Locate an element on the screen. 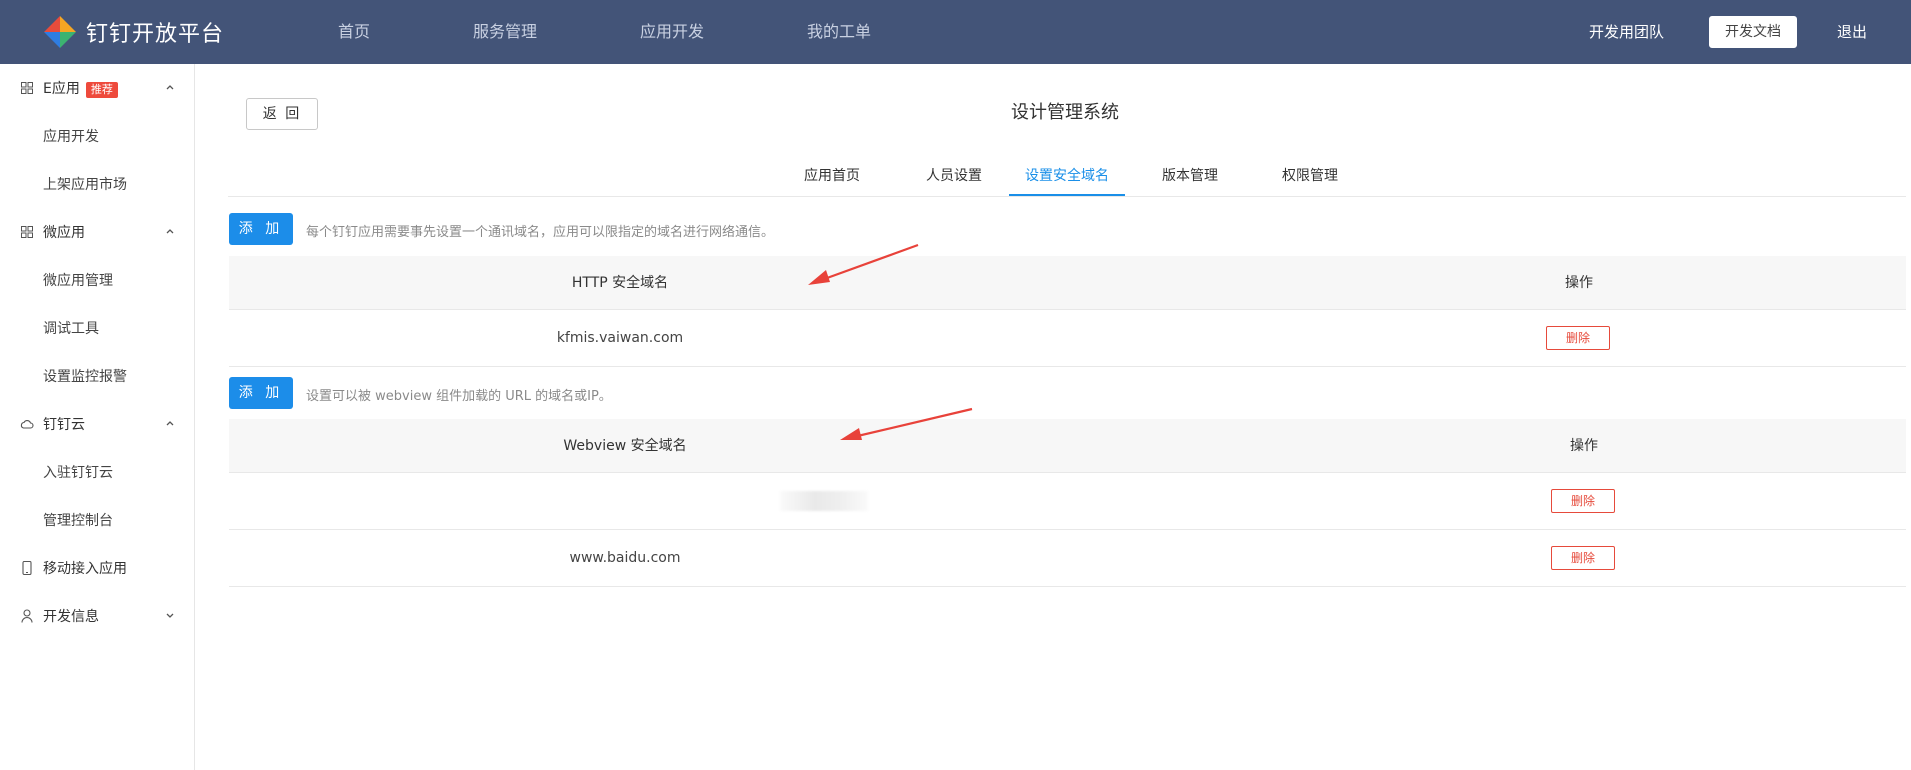 This screenshot has width=1911, height=770. sidebar-item-label: 移动接入应用 is located at coordinates (85, 569).